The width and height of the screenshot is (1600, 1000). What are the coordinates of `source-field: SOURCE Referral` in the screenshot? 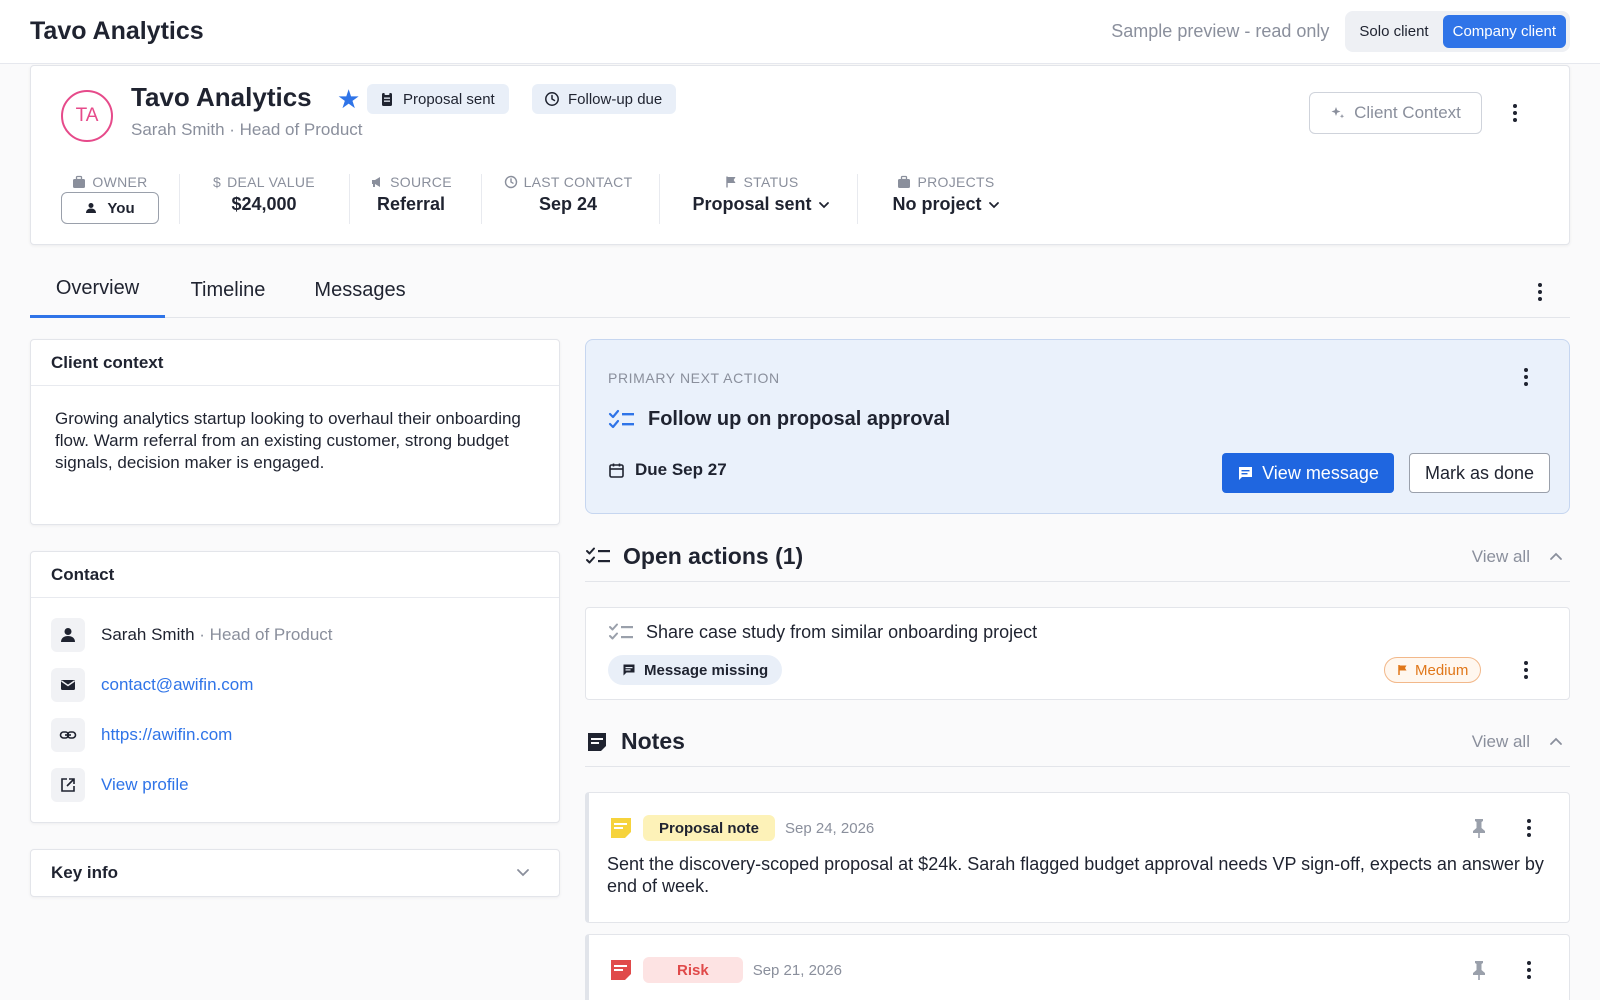 It's located at (411, 199).